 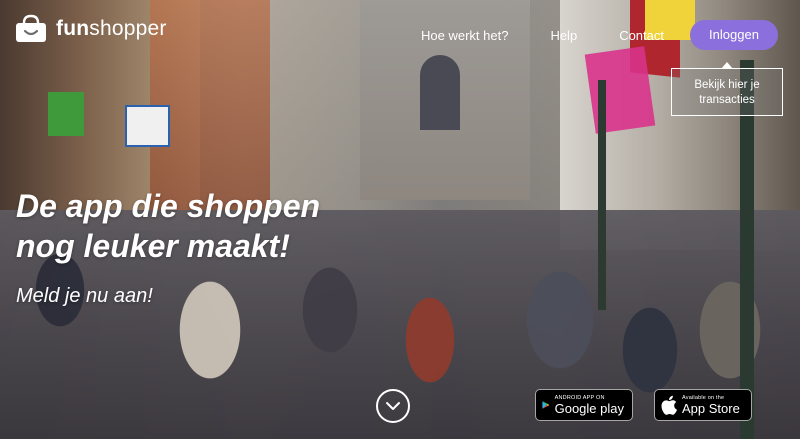 I want to click on google-play-icon, so click(x=546, y=405).